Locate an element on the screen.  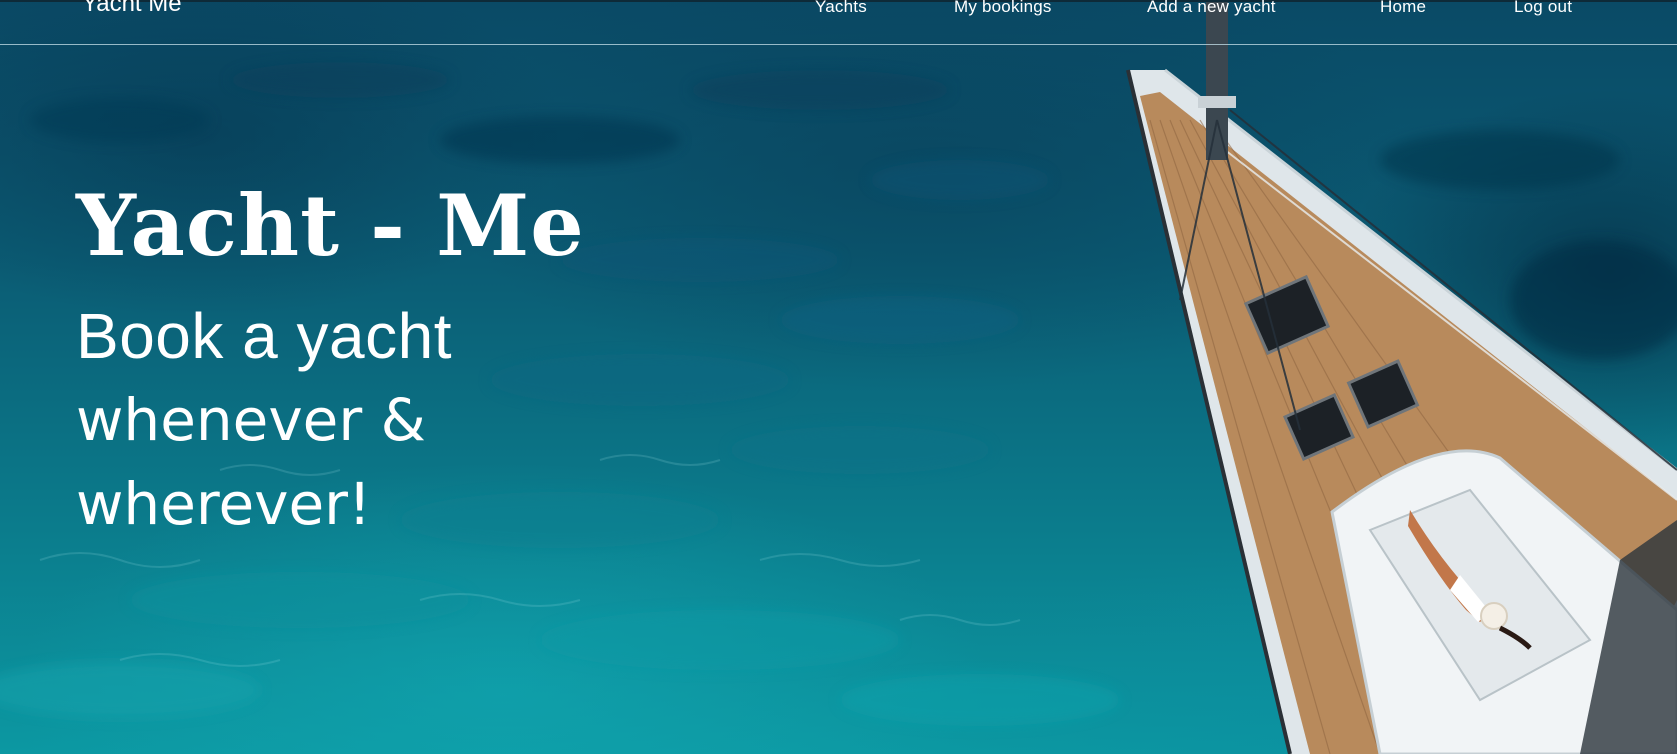
nav-link-yachts: Yachts is located at coordinates (841, 8).